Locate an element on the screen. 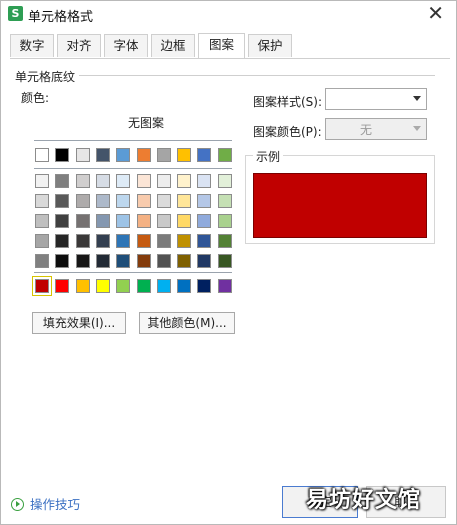 Image resolution: width=457 pixels, height=525 pixels. close-icon: ✕ is located at coordinates (435, 13).